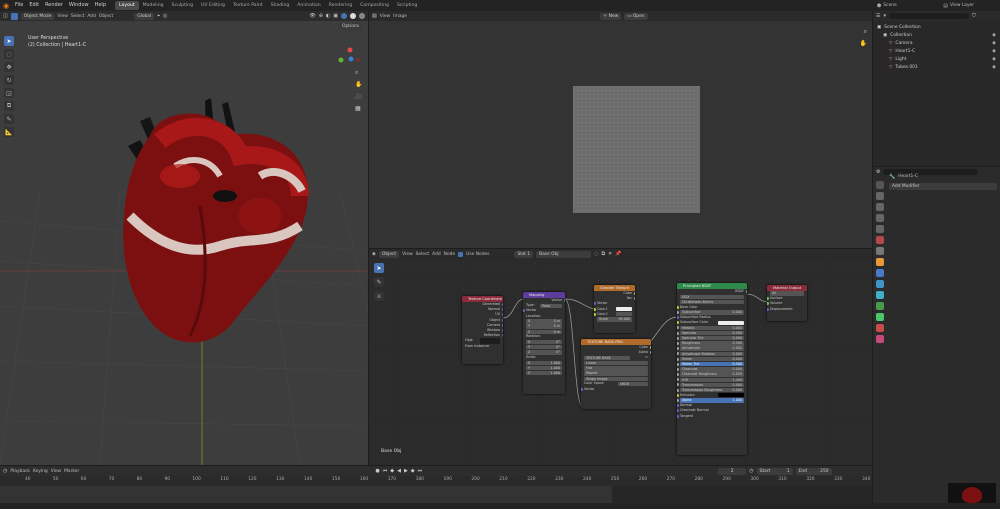  Describe the element at coordinates (377, 471) in the screenshot. I see `record-icon: ●` at that location.